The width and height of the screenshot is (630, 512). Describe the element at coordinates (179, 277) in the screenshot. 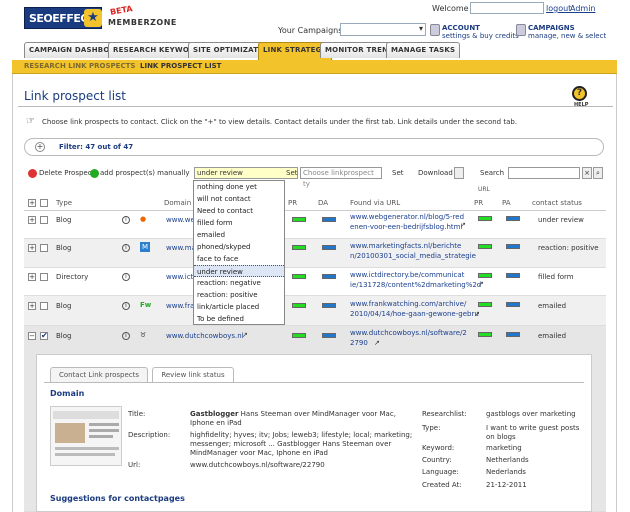

I see `row-domain: www.ict` at that location.